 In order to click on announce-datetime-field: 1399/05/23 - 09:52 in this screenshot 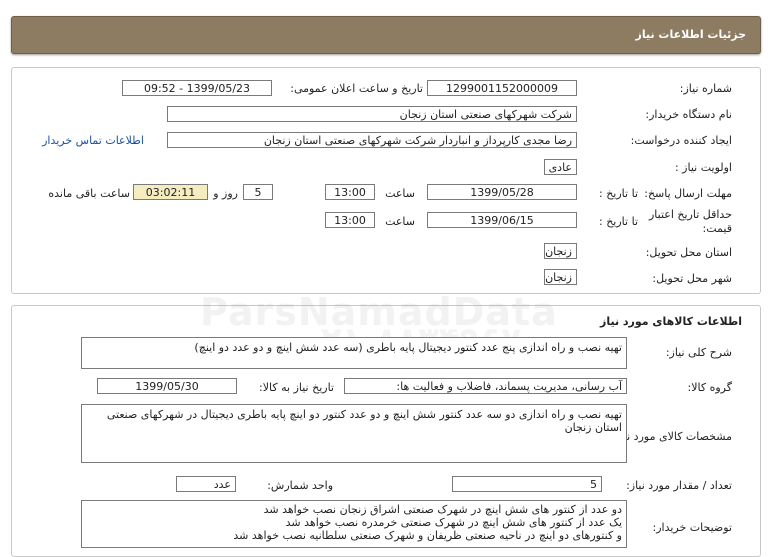, I will do `click(197, 88)`.